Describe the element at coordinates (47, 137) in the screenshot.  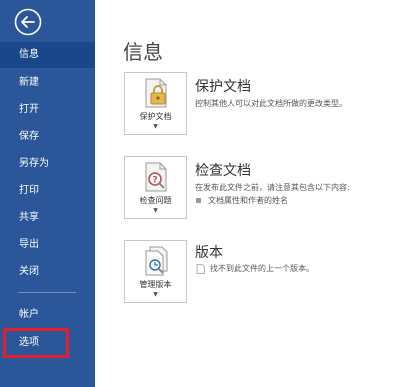
I see `sidebar-item-save: 保存` at that location.